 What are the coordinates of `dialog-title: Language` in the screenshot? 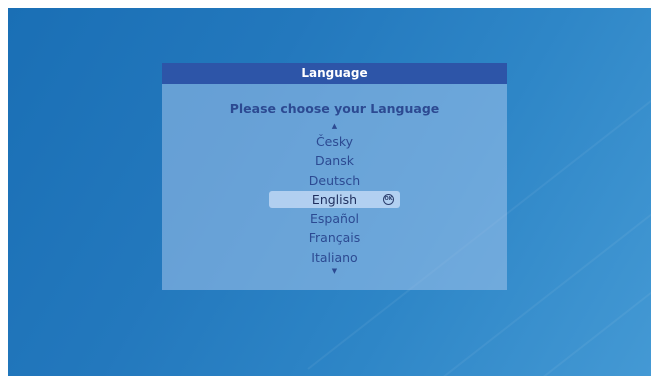 It's located at (334, 73).